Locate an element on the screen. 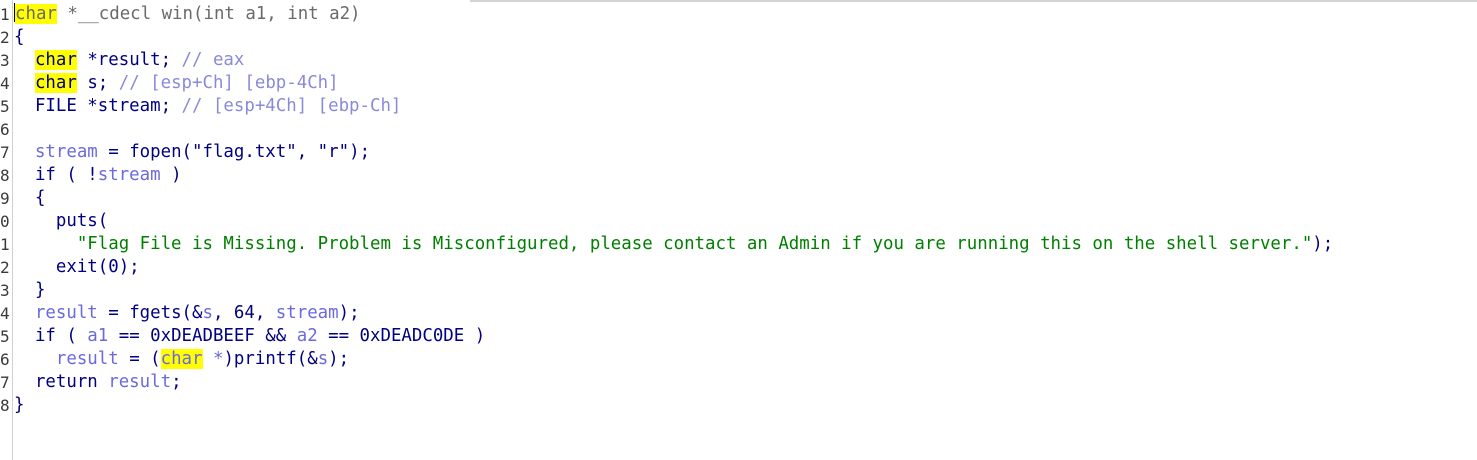 The height and width of the screenshot is (460, 1477). code-text: = ( is located at coordinates (139, 359).